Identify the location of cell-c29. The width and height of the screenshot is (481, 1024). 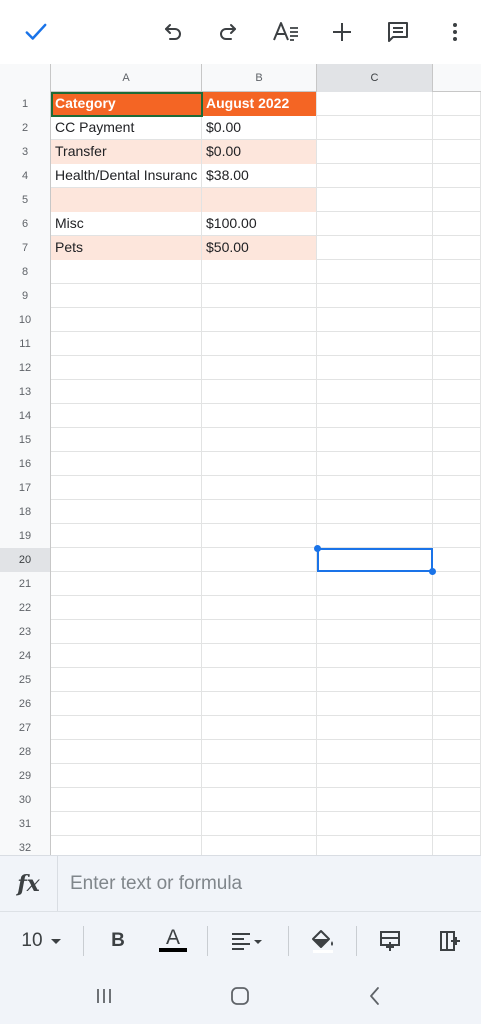
(375, 776).